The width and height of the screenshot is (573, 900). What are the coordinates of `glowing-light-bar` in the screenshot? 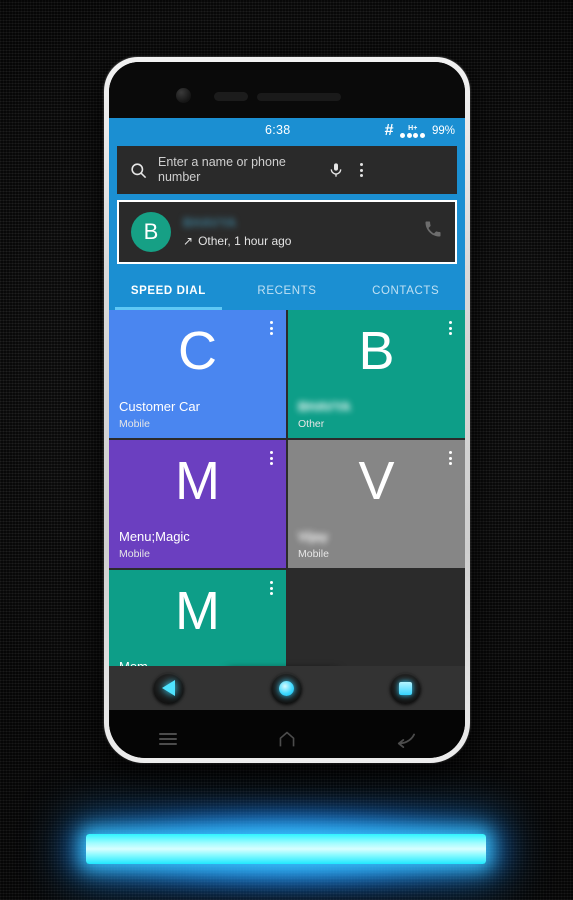 It's located at (286, 849).